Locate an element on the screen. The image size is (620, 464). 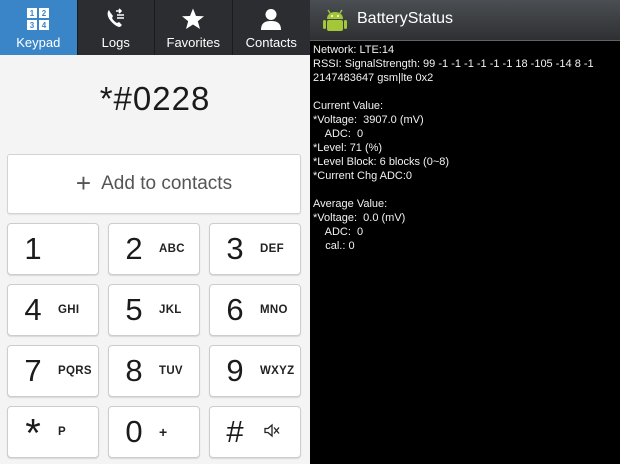
key-0: 0 + is located at coordinates (154, 432).